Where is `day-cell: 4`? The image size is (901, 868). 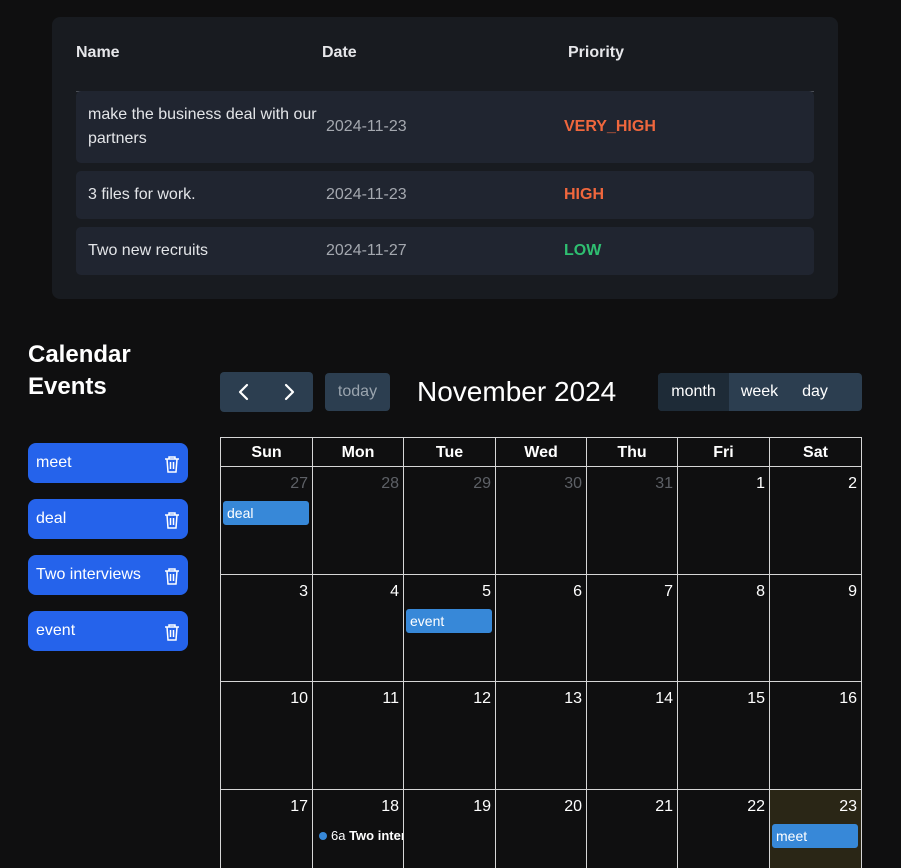 day-cell: 4 is located at coordinates (358, 628).